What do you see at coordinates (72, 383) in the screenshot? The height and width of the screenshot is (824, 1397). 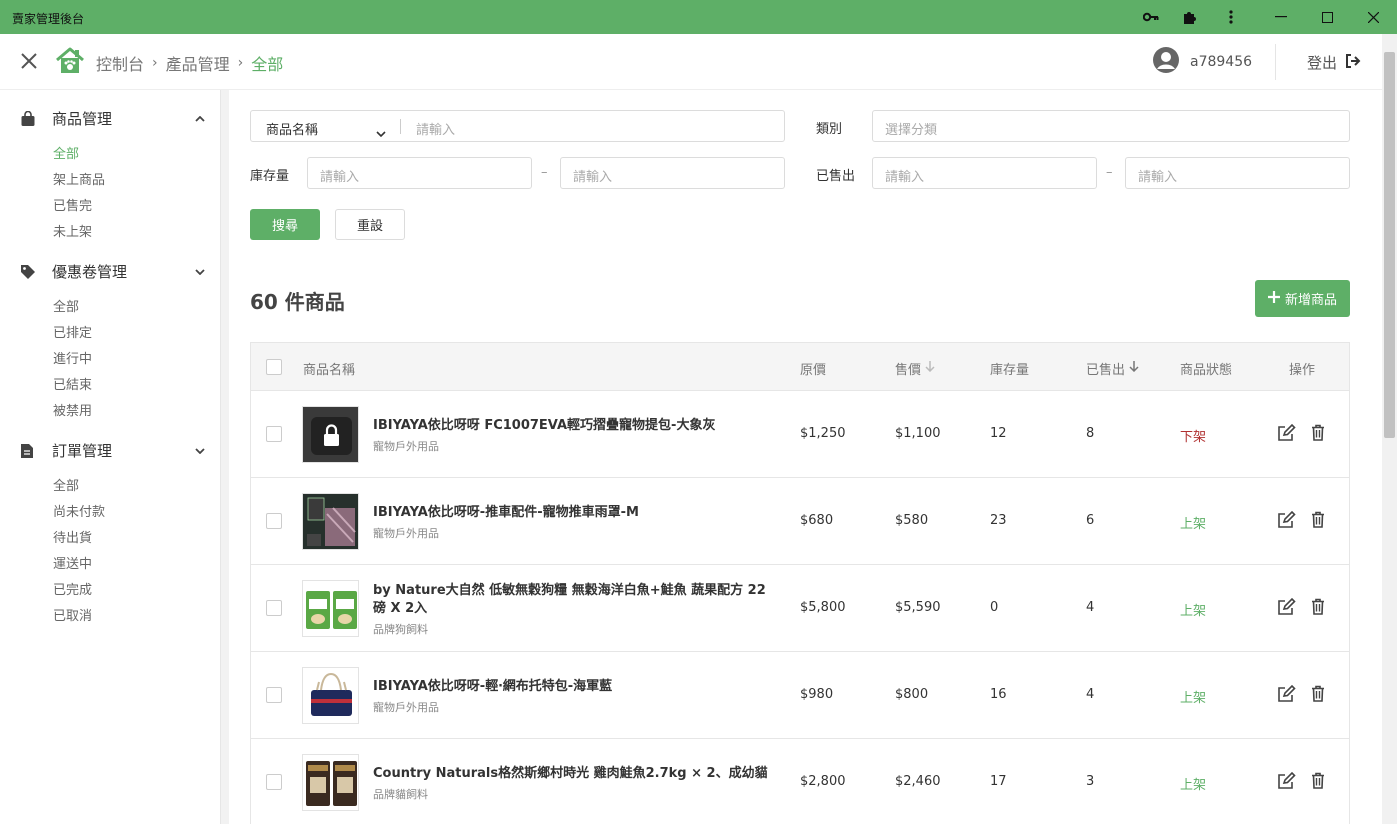 I see `sidebar-item-coupons-ended: 已結束` at bounding box center [72, 383].